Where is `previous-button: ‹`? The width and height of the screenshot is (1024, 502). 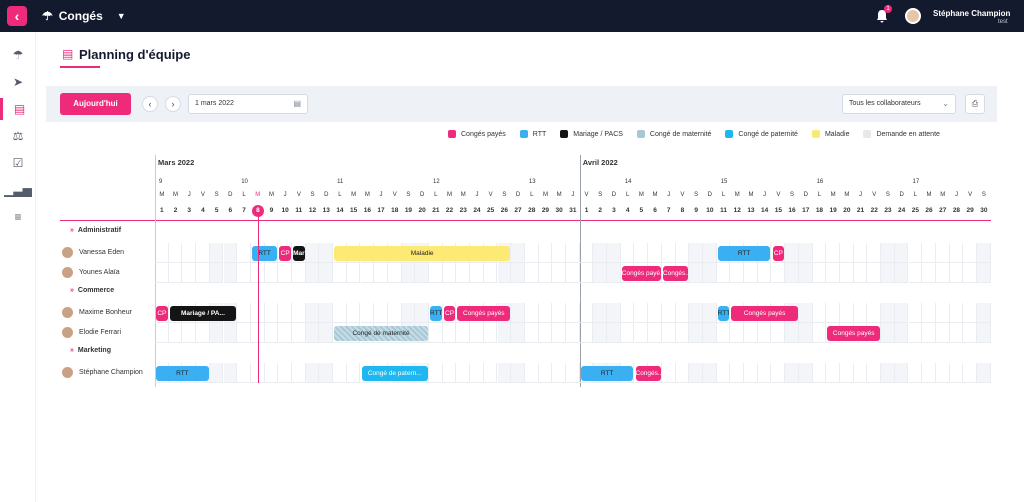 previous-button: ‹ is located at coordinates (150, 104).